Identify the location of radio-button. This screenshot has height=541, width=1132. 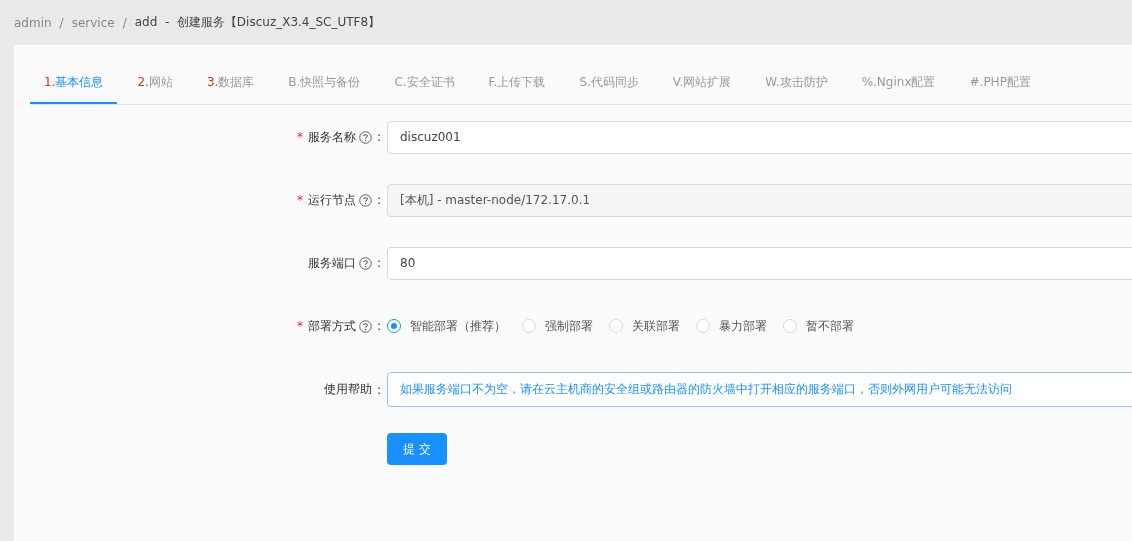
(394, 326).